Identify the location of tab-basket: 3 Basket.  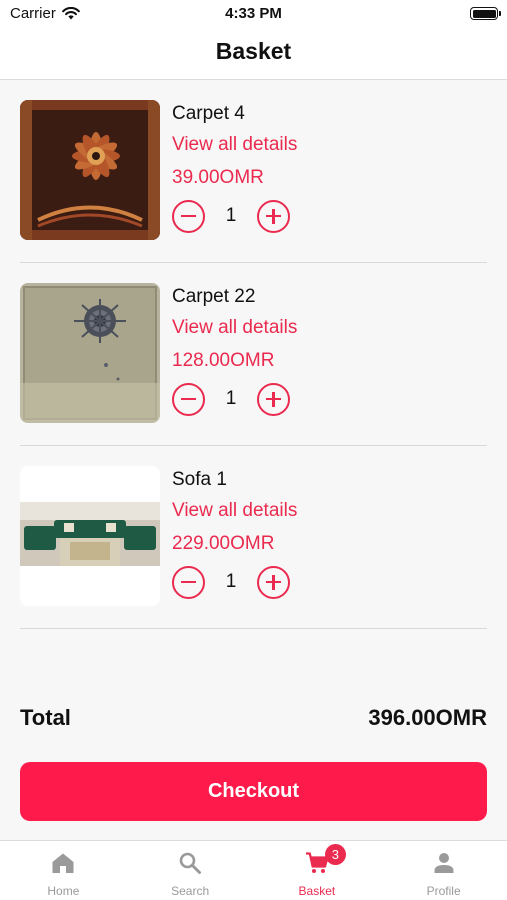
(317, 870).